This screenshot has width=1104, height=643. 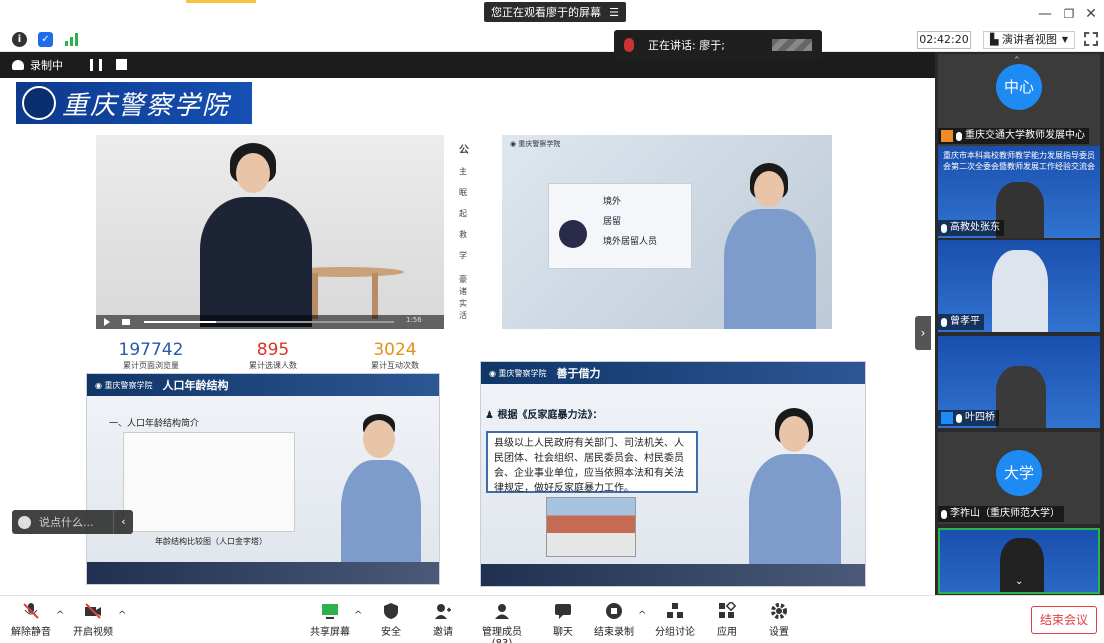 I want to click on security-button: 安全, so click(x=391, y=620).